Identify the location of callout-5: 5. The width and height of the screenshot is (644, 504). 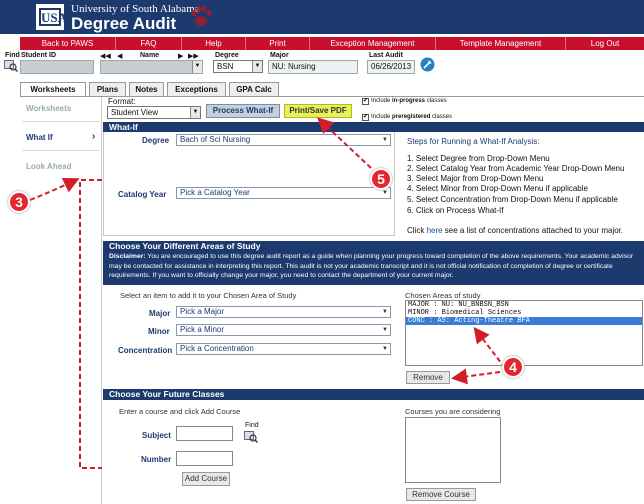
(381, 179).